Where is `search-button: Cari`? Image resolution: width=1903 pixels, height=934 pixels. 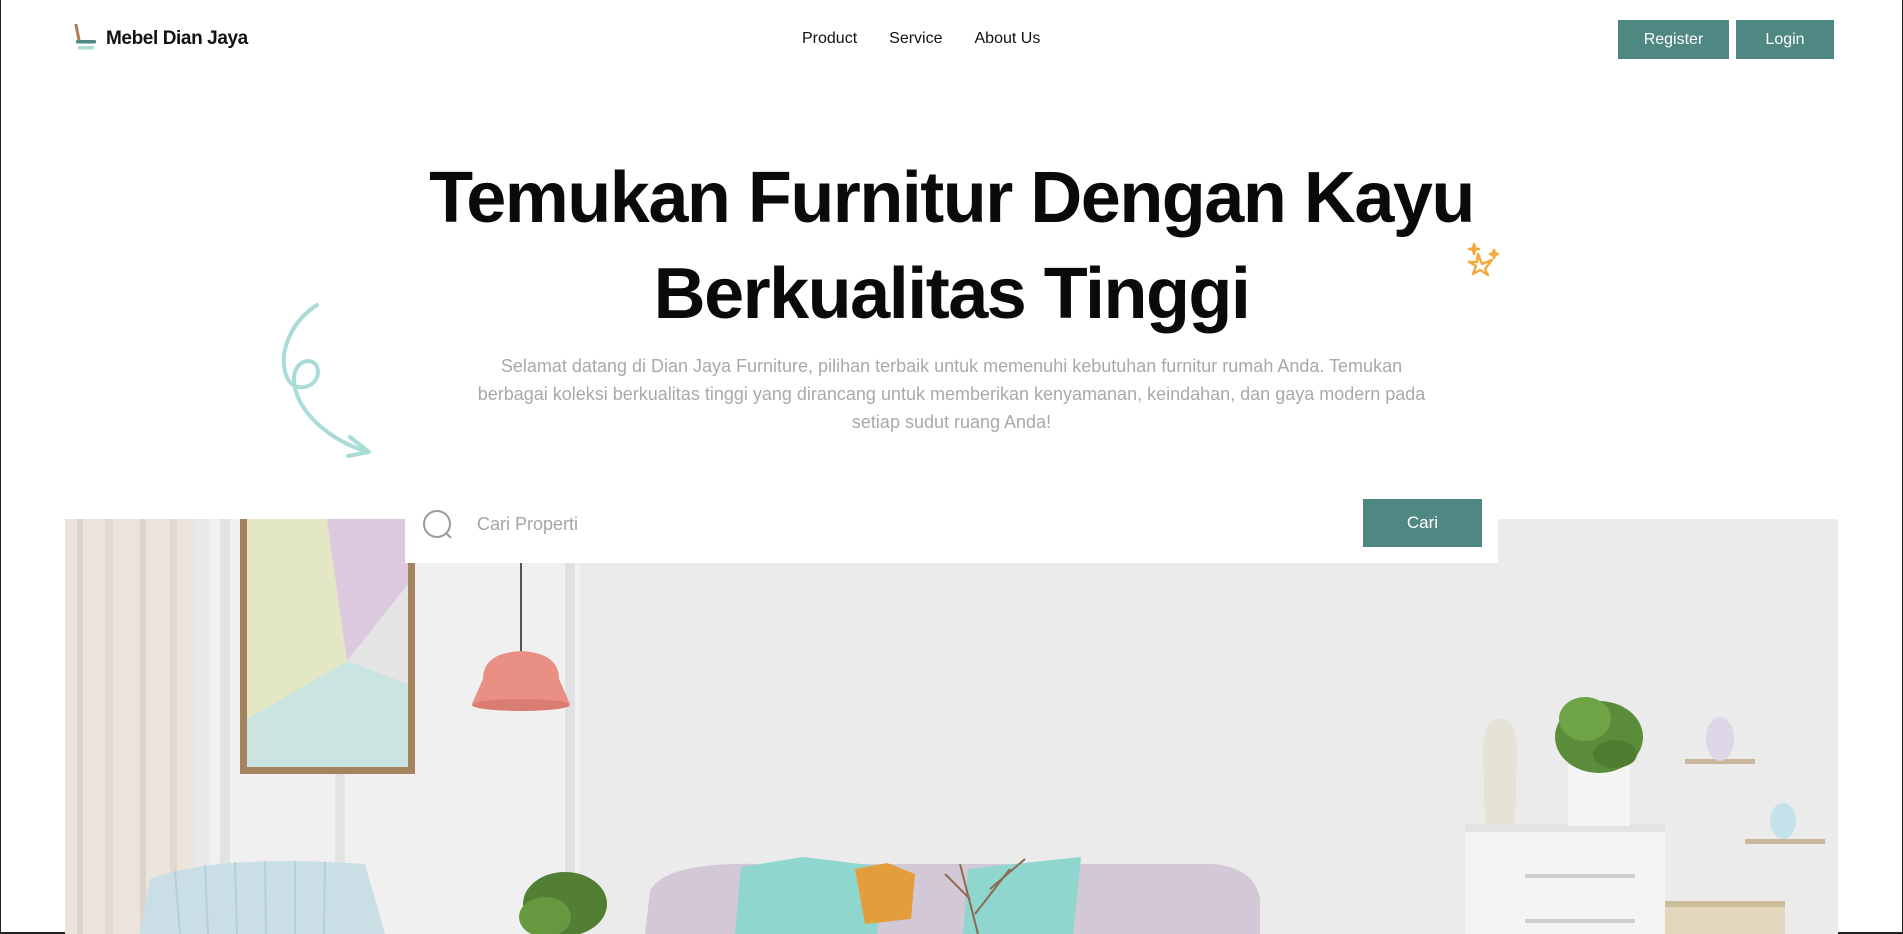 search-button: Cari is located at coordinates (1422, 523).